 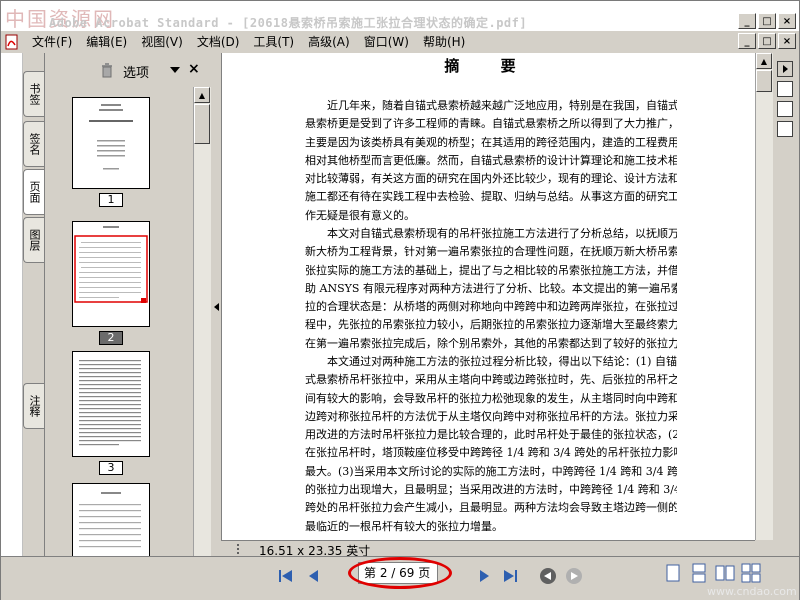 I want to click on last-page-button, so click(x=510, y=576).